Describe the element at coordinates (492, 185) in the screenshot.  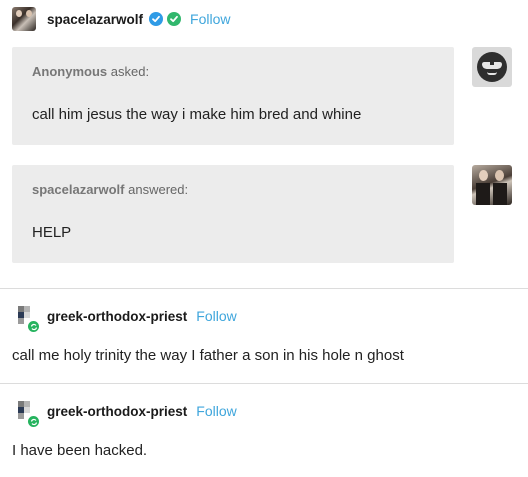
I see `answerer-avatar` at that location.